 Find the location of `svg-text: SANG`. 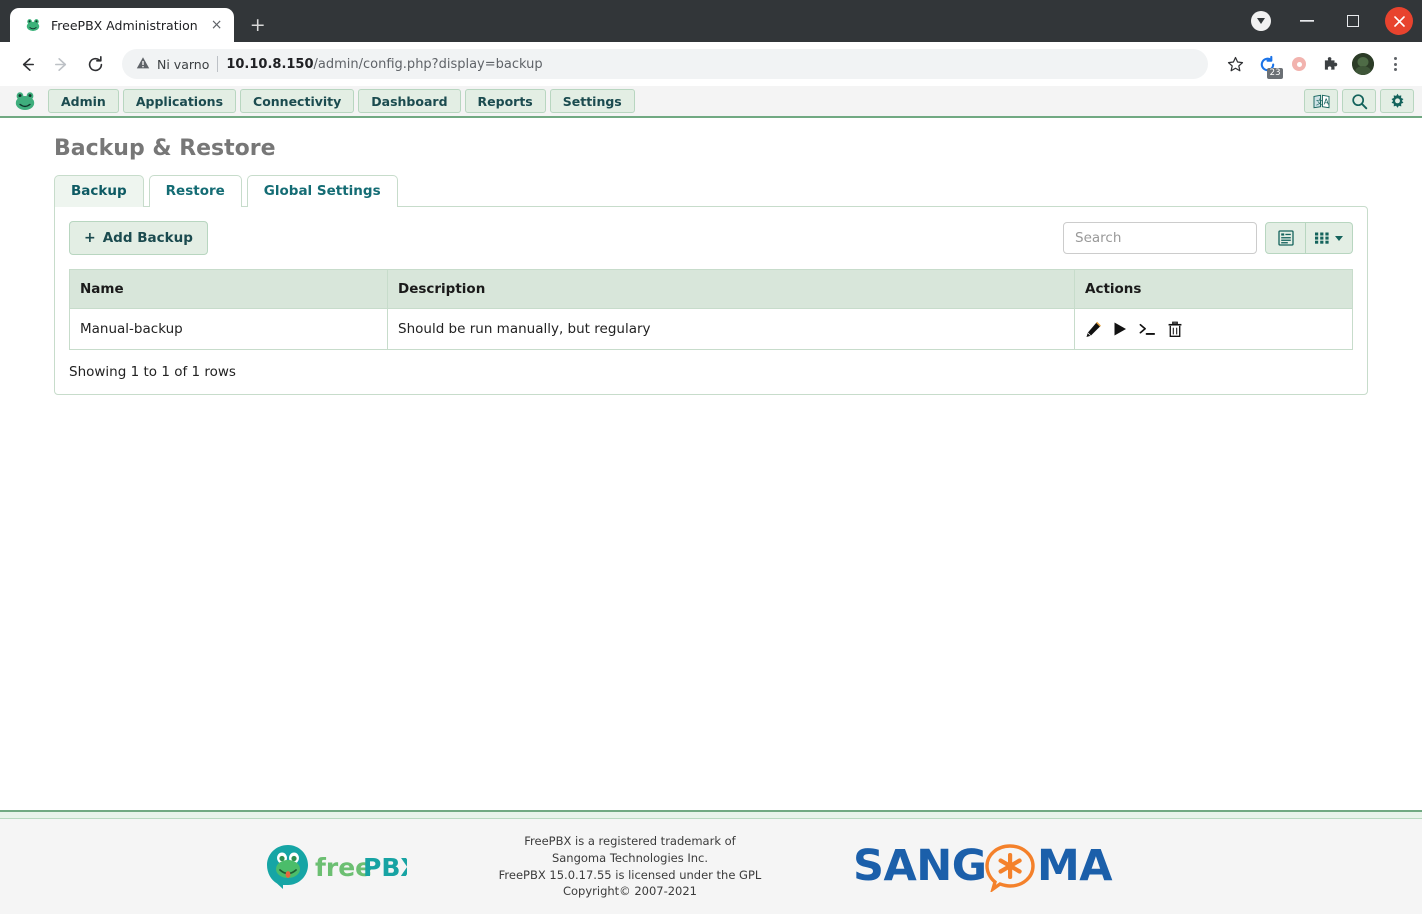

svg-text: SANG is located at coordinates (920, 866).